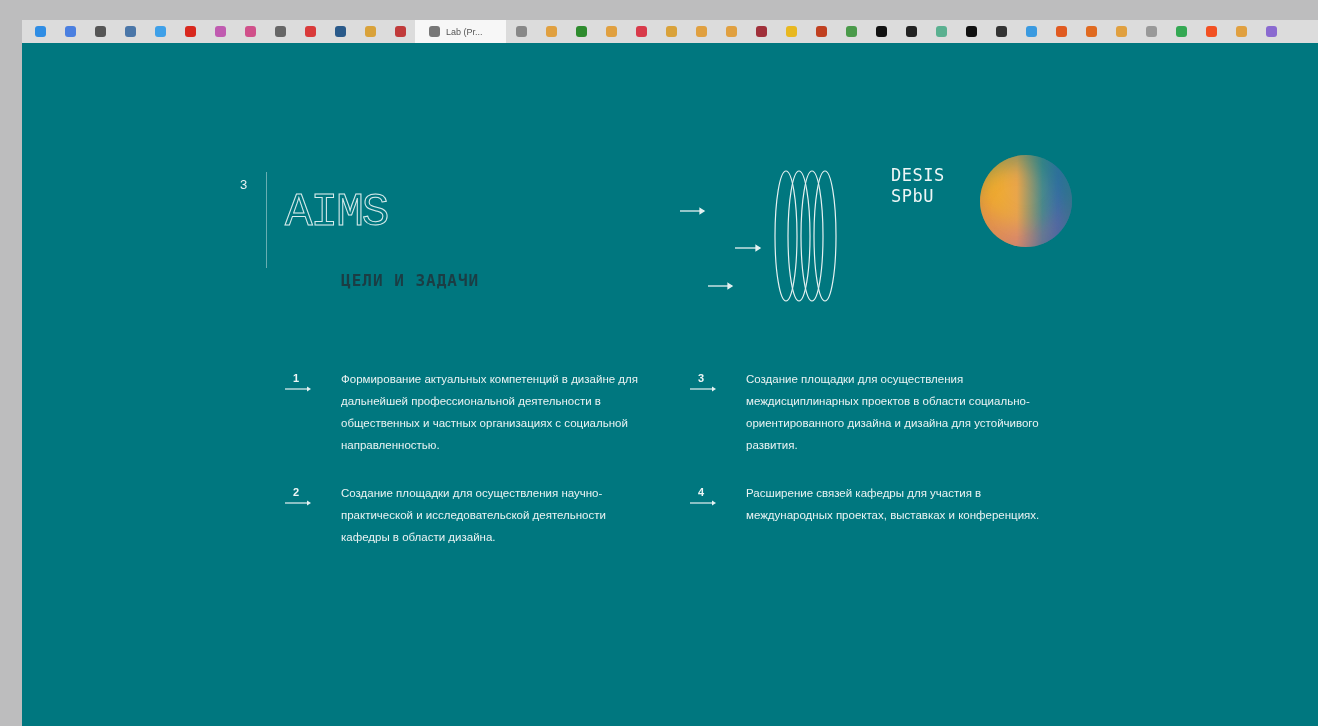 Image resolution: width=1318 pixels, height=726 pixels. Describe the element at coordinates (893, 412) in the screenshot. I see `aim-text: Создание площадки для осуществления междисциплинарных проектов в области социально-ориентированного дизайна и дизайна для устойчивого развития.` at that location.